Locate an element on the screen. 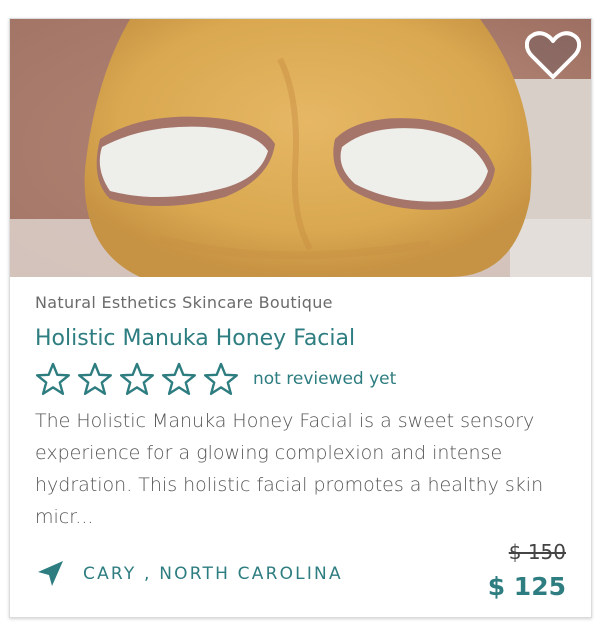 The image size is (608, 634). heart-icon is located at coordinates (553, 55).